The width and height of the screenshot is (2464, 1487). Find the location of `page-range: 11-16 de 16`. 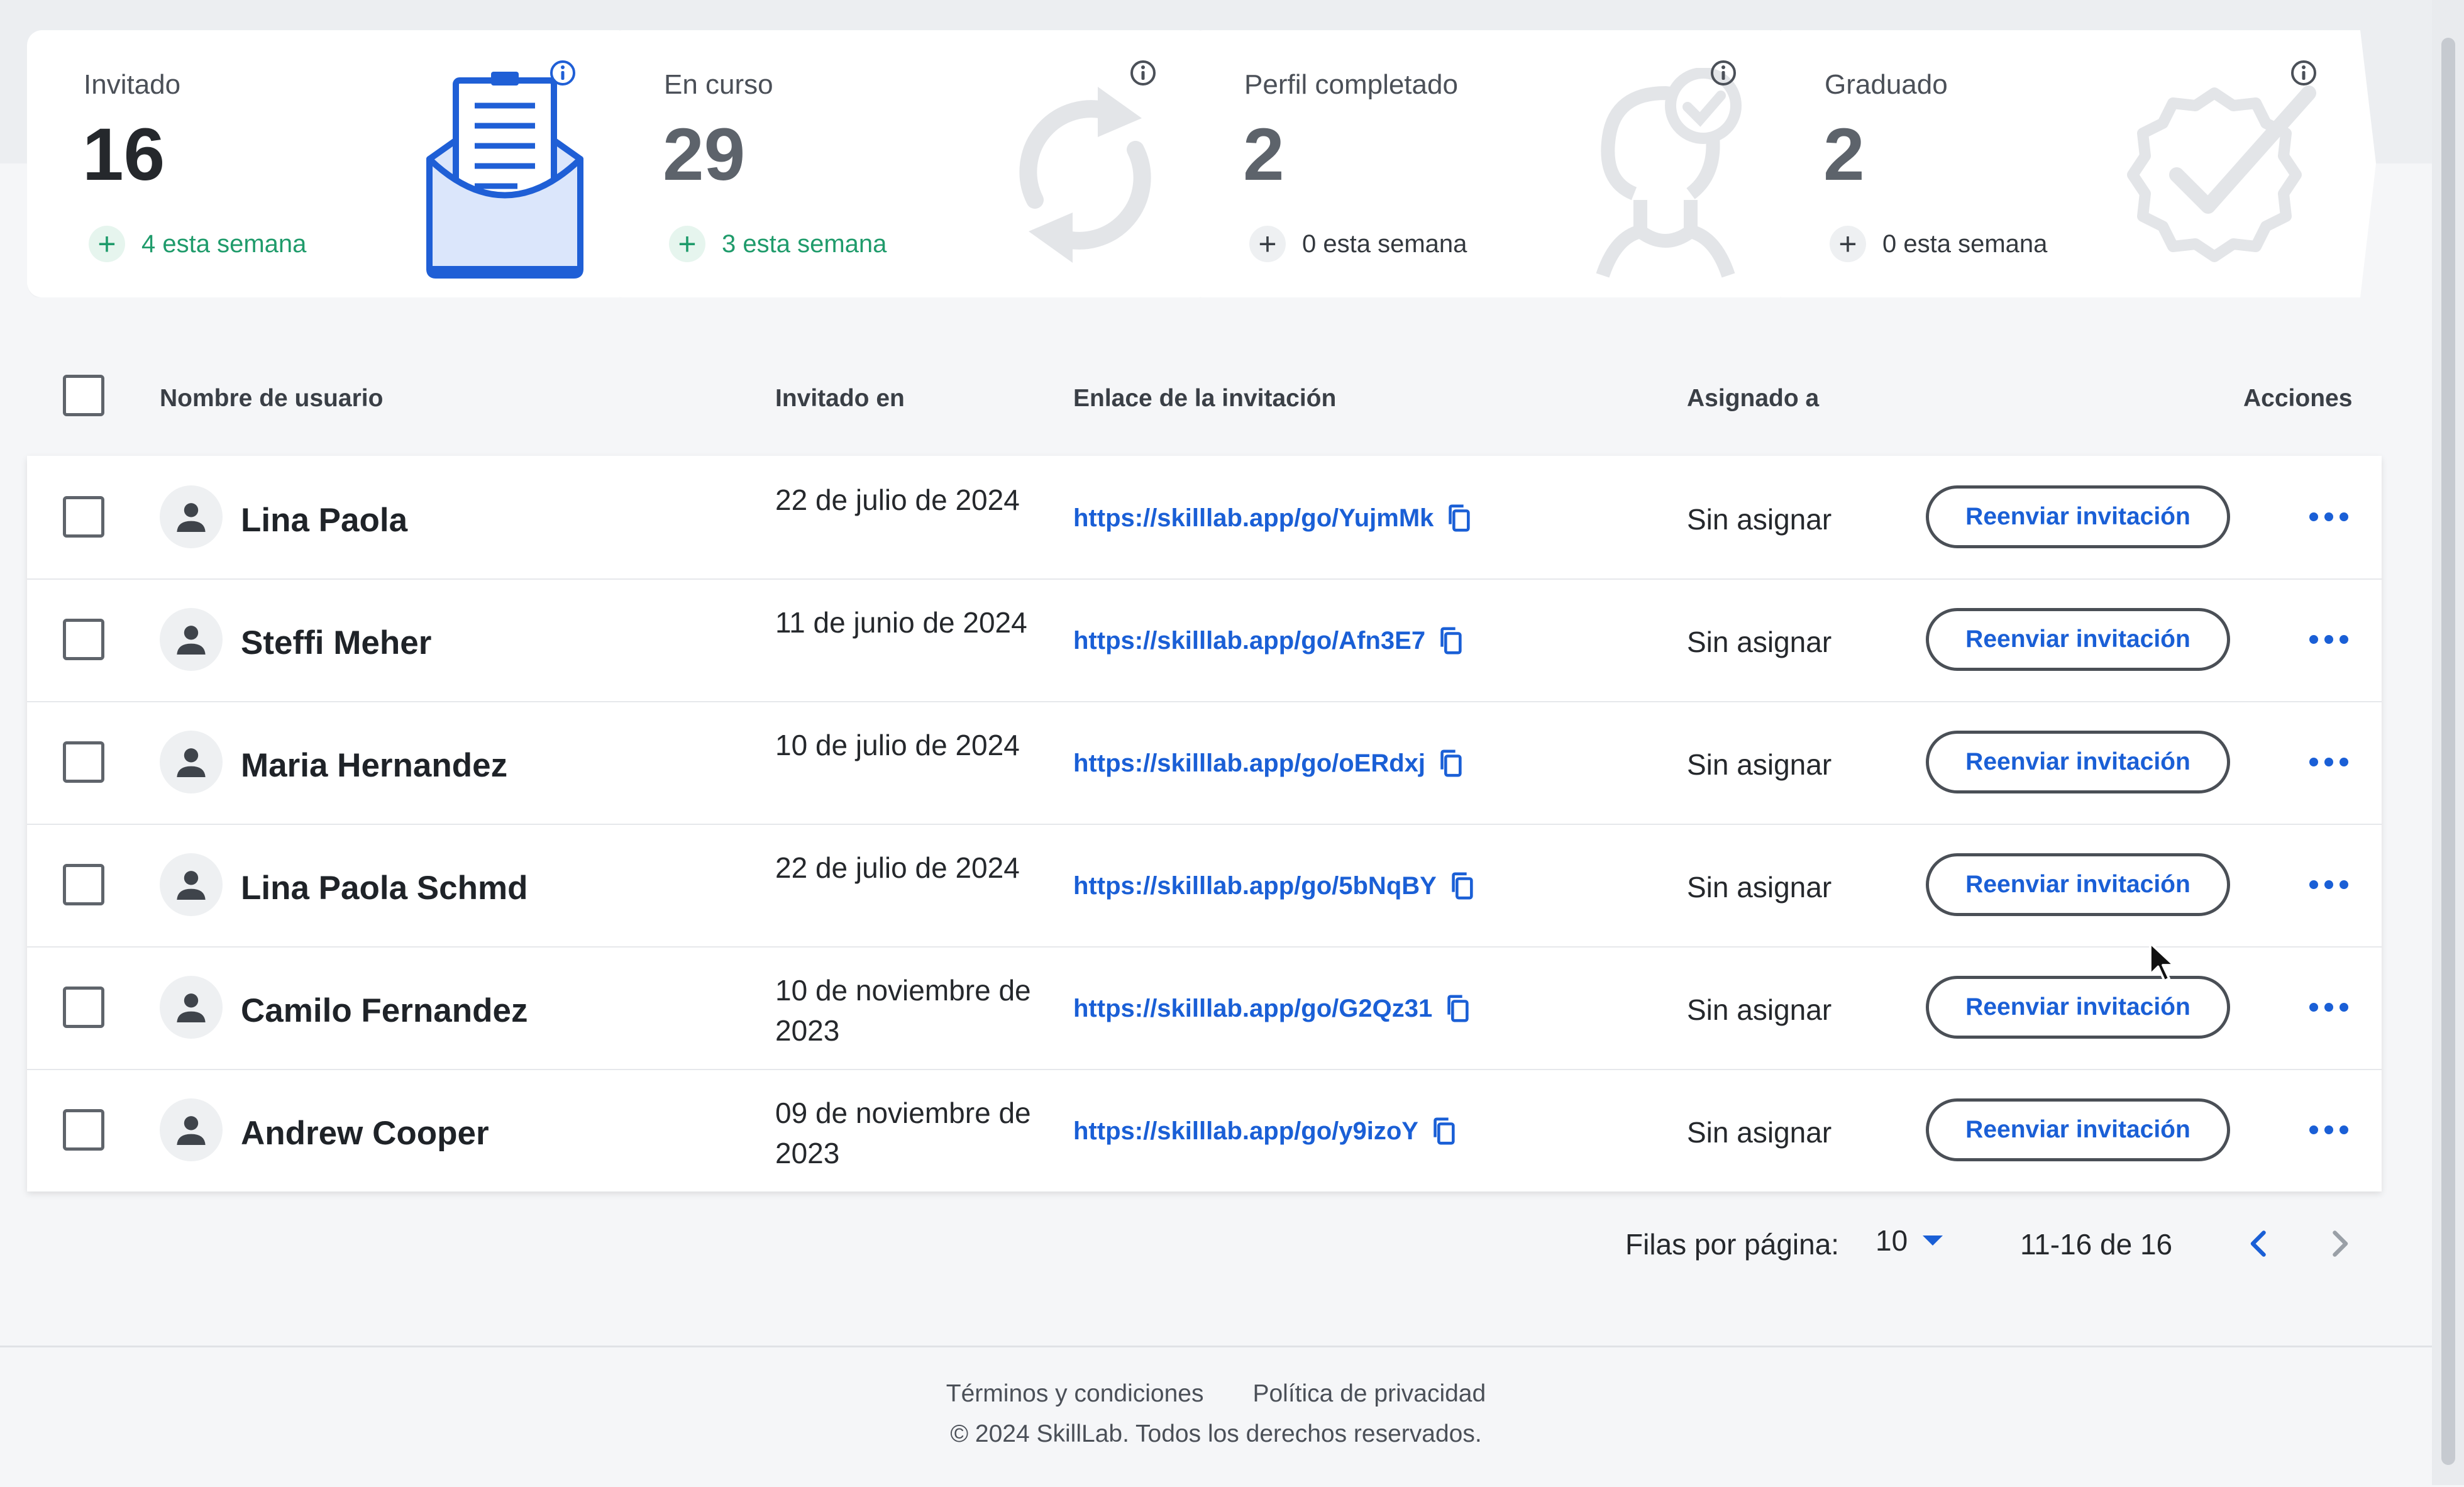

page-range: 11-16 de 16 is located at coordinates (2096, 1244).